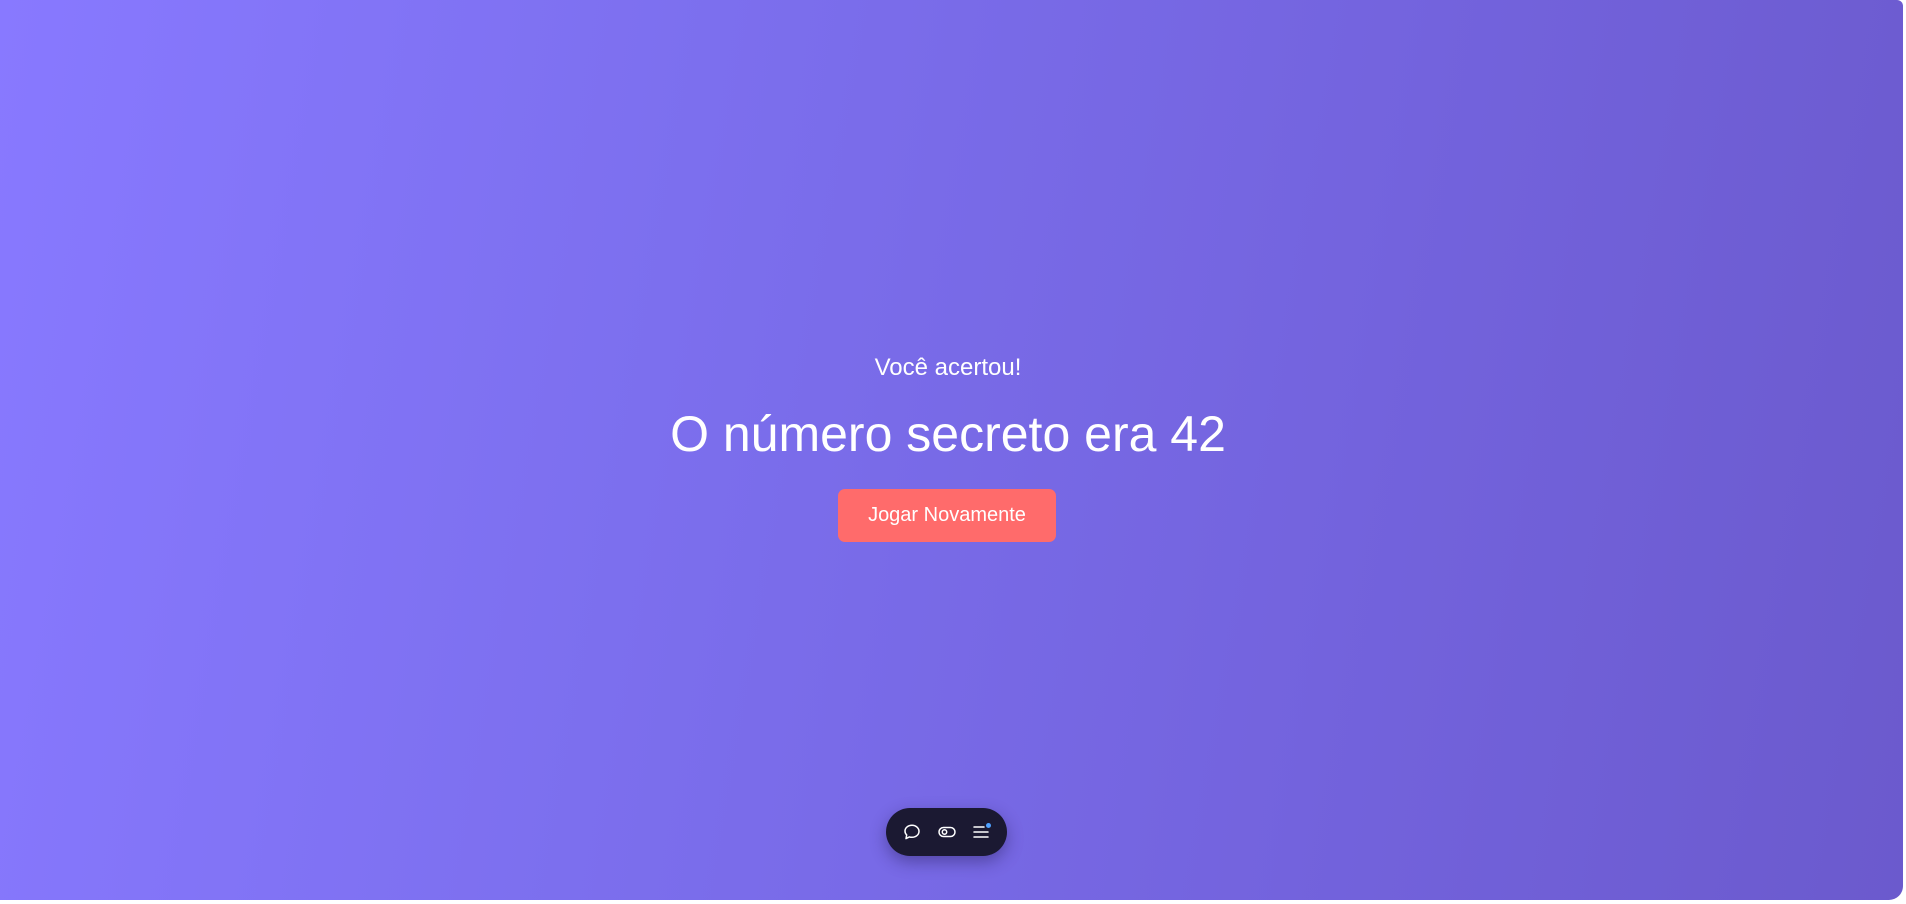  I want to click on secret-number-text: O número secreto era 42, so click(948, 434).